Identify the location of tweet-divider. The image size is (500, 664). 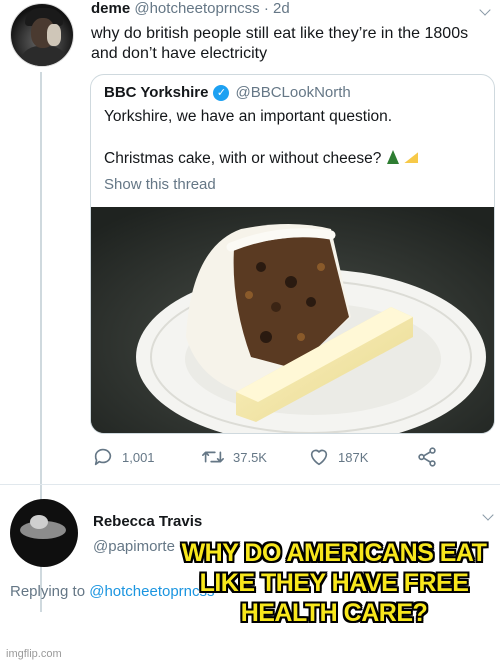
(250, 484).